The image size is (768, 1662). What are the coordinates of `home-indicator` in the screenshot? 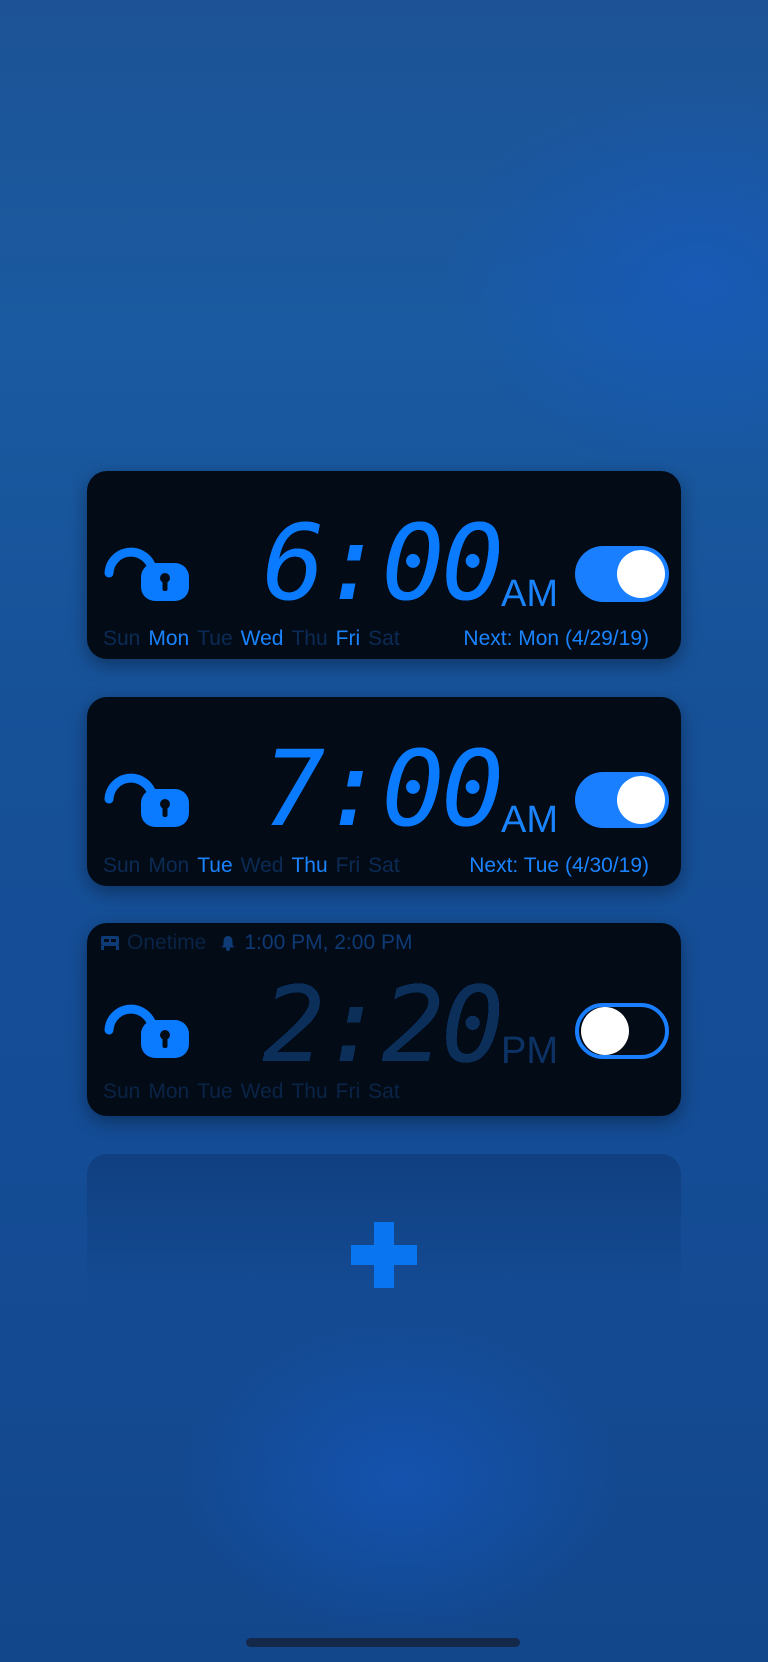 It's located at (383, 1642).